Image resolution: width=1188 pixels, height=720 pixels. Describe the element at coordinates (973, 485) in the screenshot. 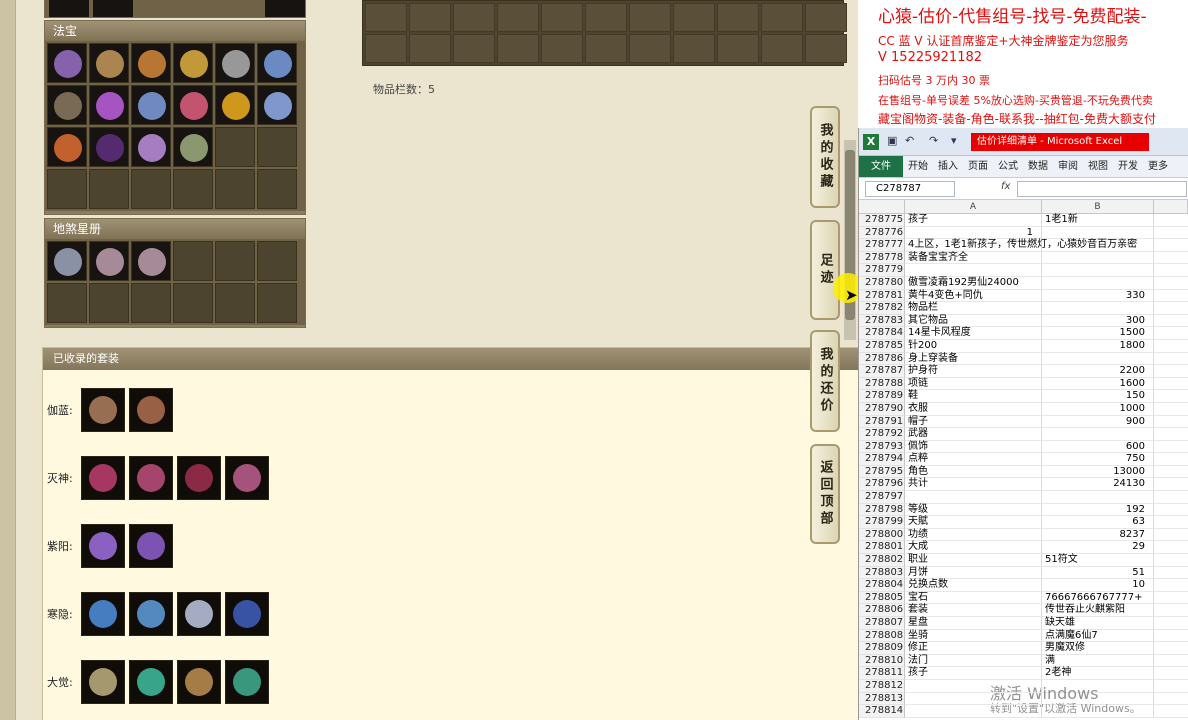

I see `cell-a: 共计` at that location.